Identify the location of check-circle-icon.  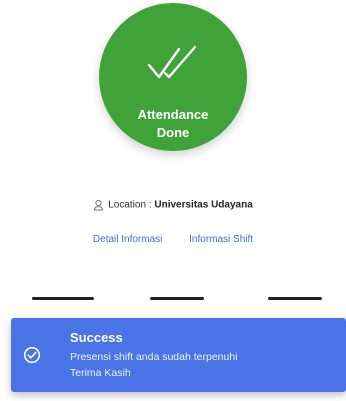
(32, 355).